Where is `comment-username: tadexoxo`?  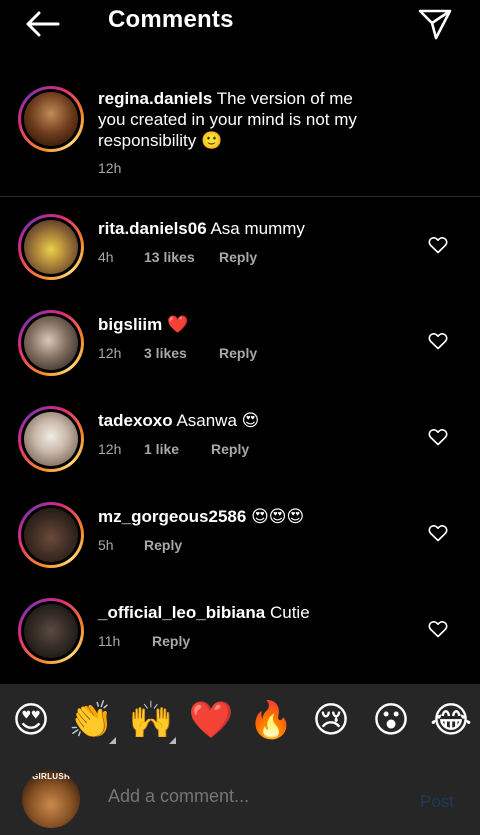 comment-username: tadexoxo is located at coordinates (135, 420).